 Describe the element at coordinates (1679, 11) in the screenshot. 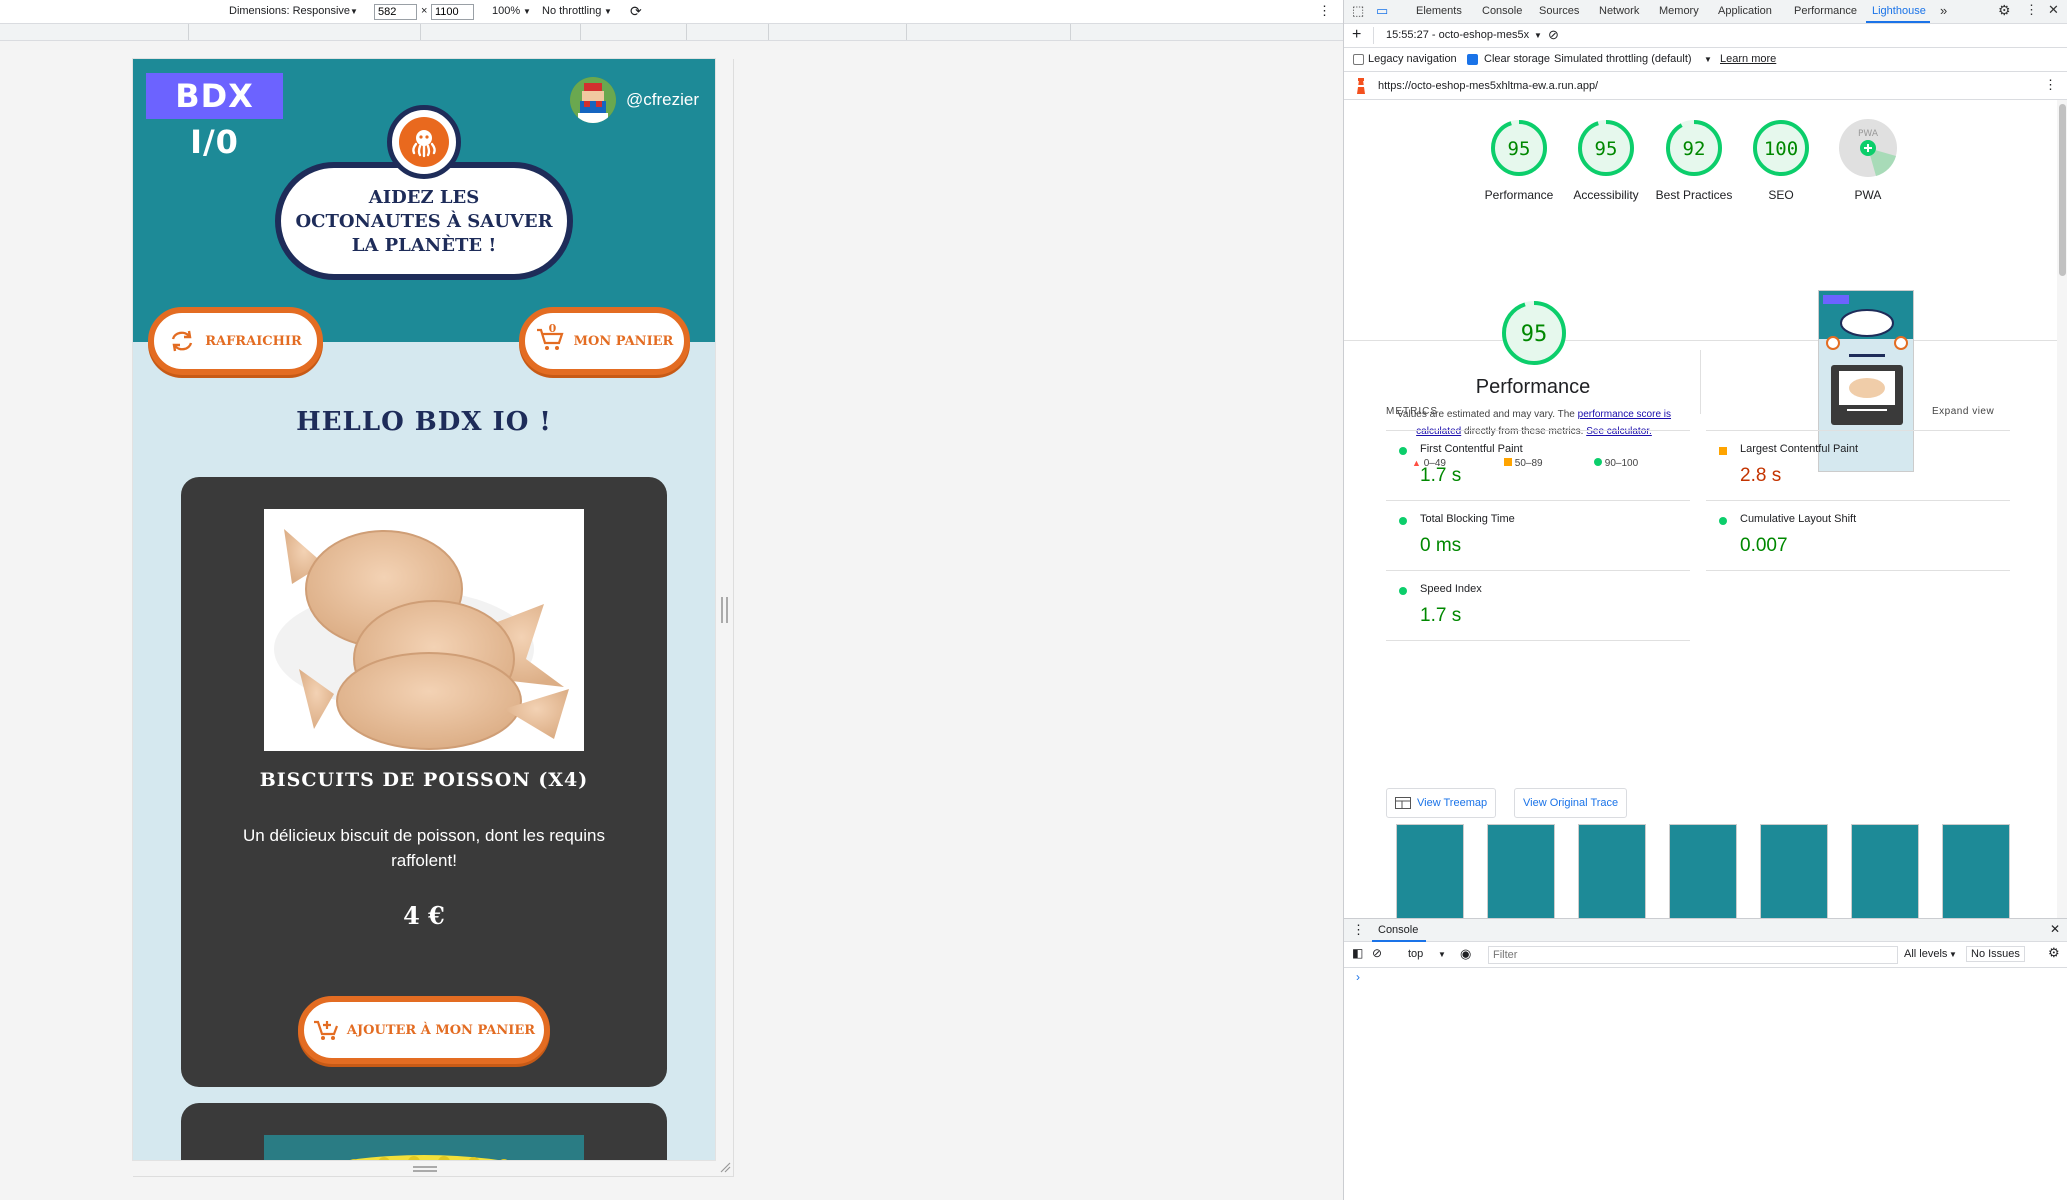

I see `tab-memory: Memory` at that location.